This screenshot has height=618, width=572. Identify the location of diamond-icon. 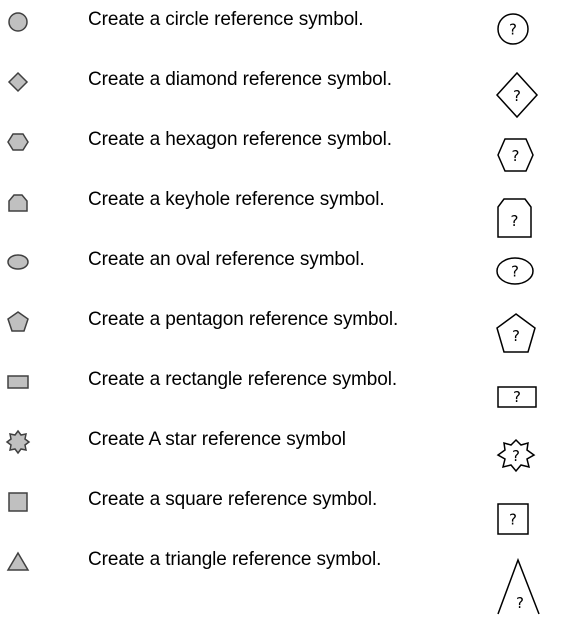
(18, 82).